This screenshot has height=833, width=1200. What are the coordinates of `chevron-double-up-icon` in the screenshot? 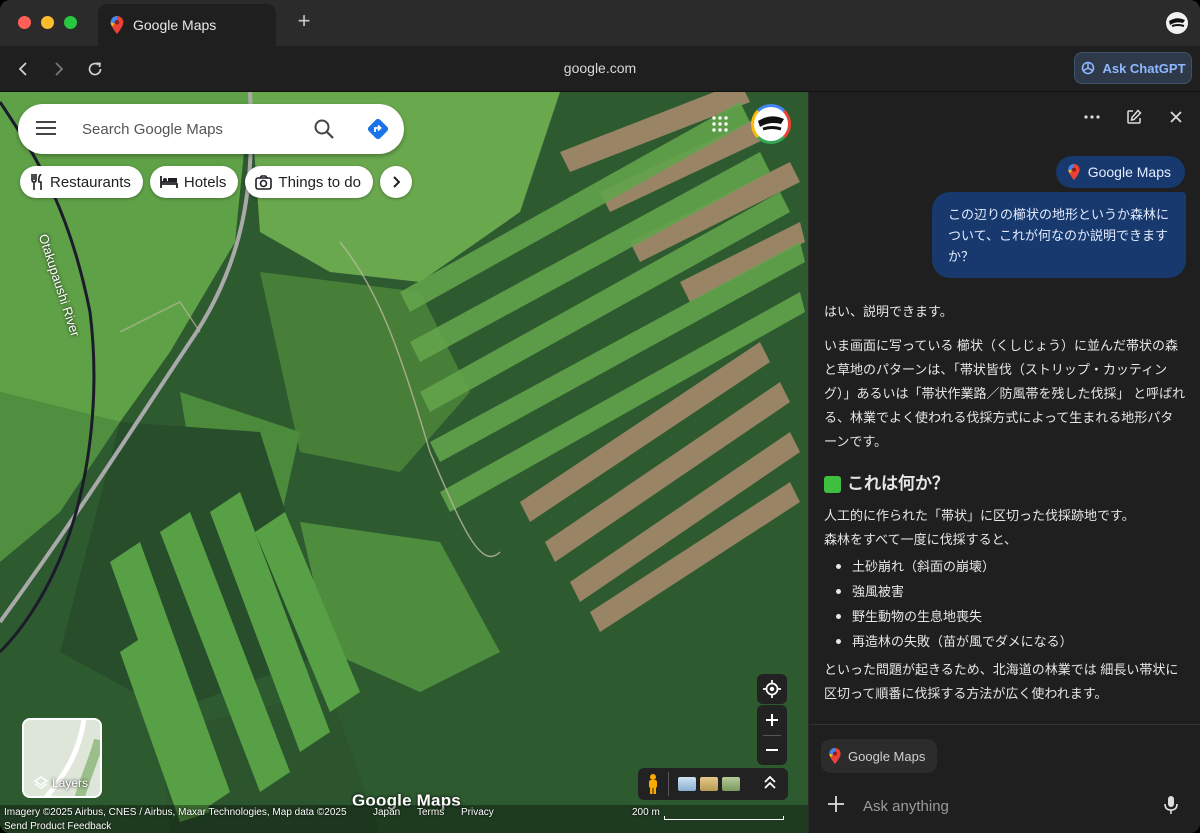 It's located at (770, 783).